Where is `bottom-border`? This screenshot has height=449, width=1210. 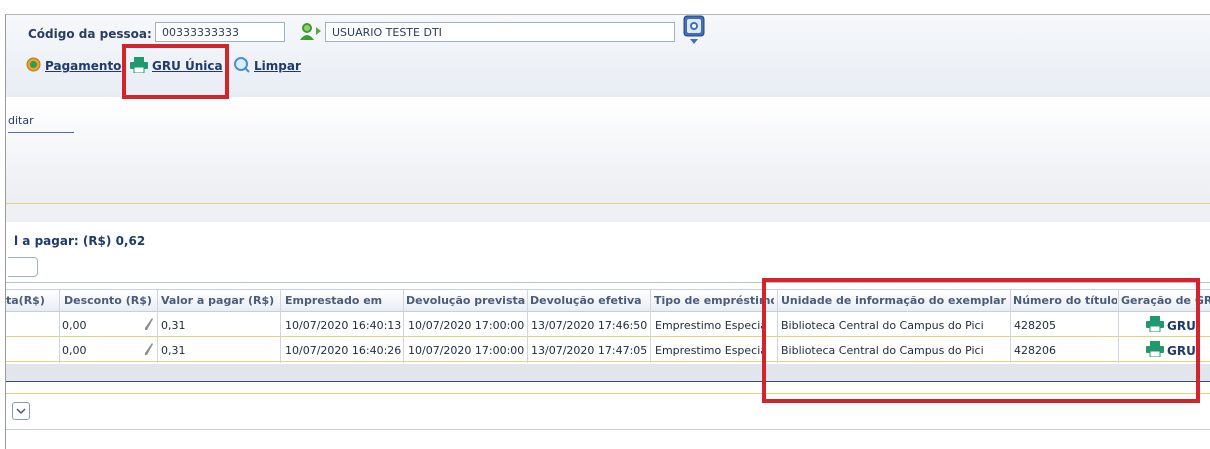
bottom-border is located at coordinates (608, 429).